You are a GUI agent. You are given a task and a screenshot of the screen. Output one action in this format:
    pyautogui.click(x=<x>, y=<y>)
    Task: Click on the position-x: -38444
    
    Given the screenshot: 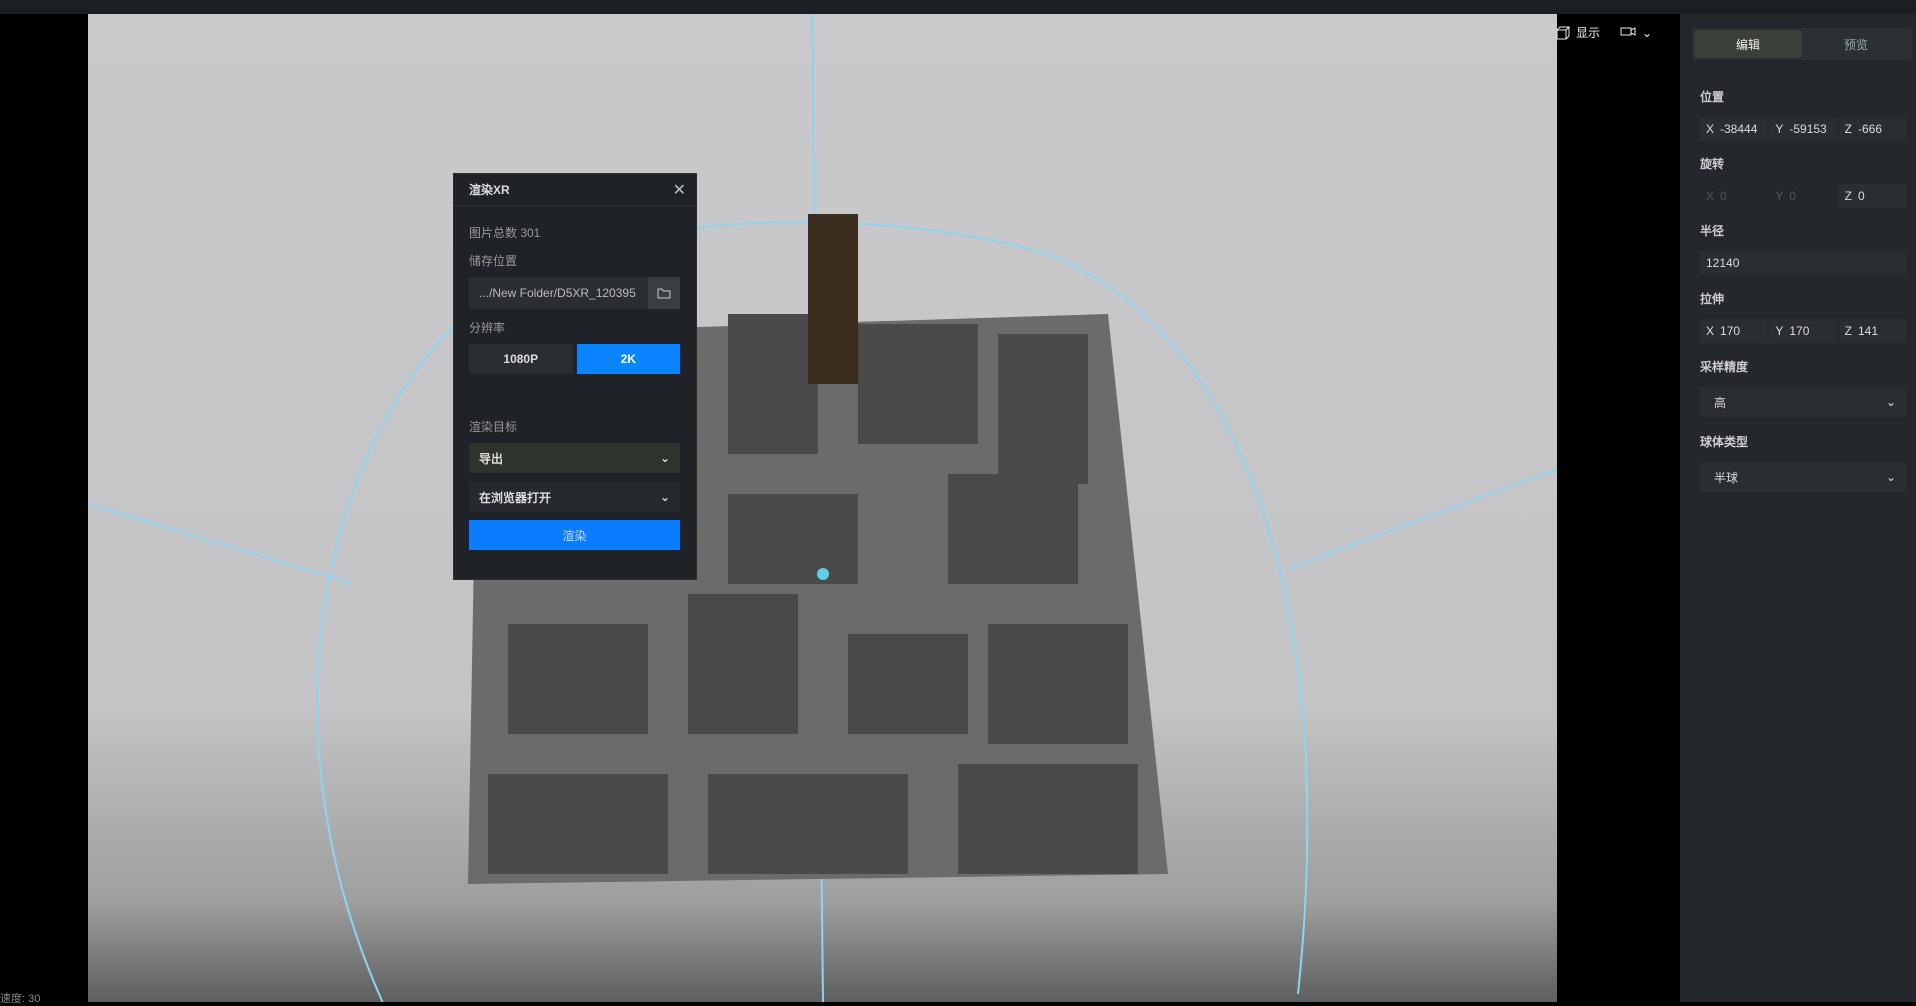 What is the action you would take?
    pyautogui.click(x=1739, y=129)
    